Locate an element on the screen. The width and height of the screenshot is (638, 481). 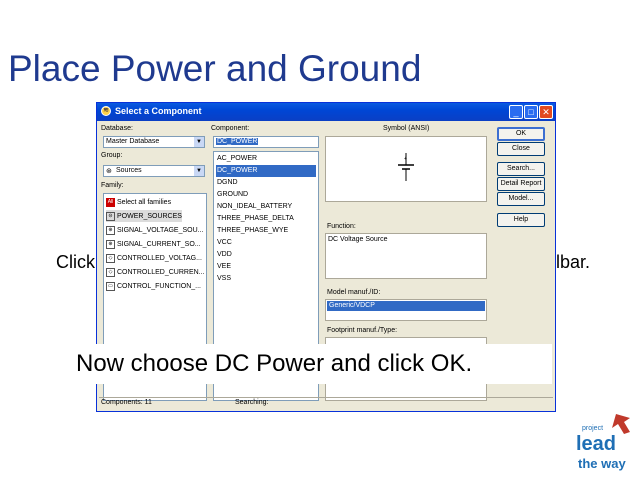
list-item: VSS is located at coordinates (266, 279).